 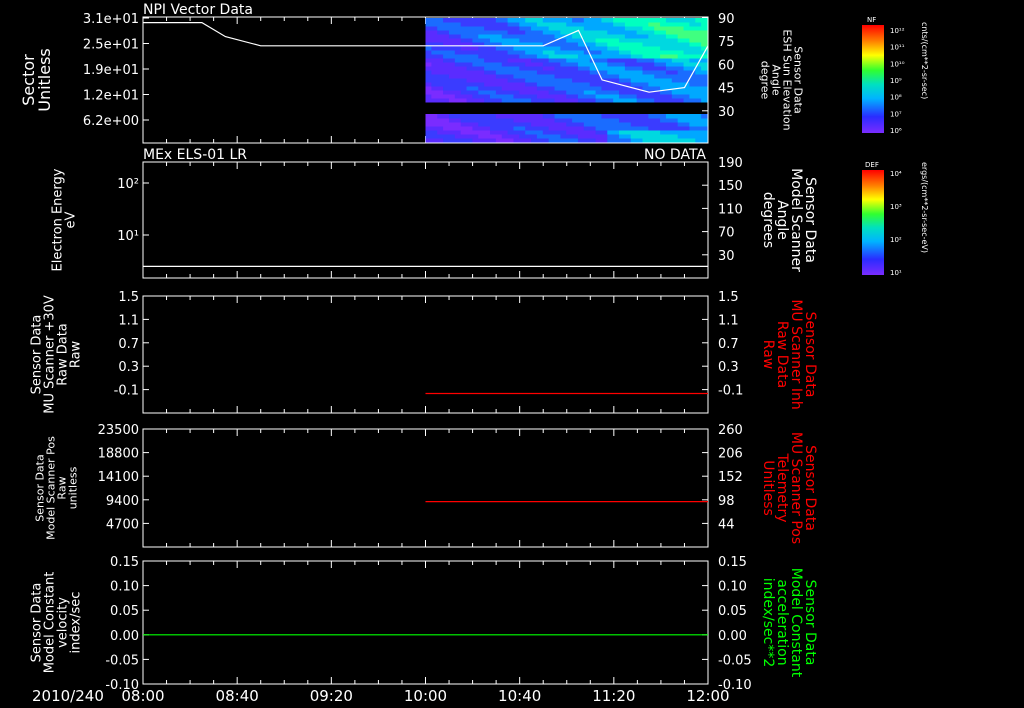 I want to click on left-axis-label-line: Raw, so click(x=76, y=354).